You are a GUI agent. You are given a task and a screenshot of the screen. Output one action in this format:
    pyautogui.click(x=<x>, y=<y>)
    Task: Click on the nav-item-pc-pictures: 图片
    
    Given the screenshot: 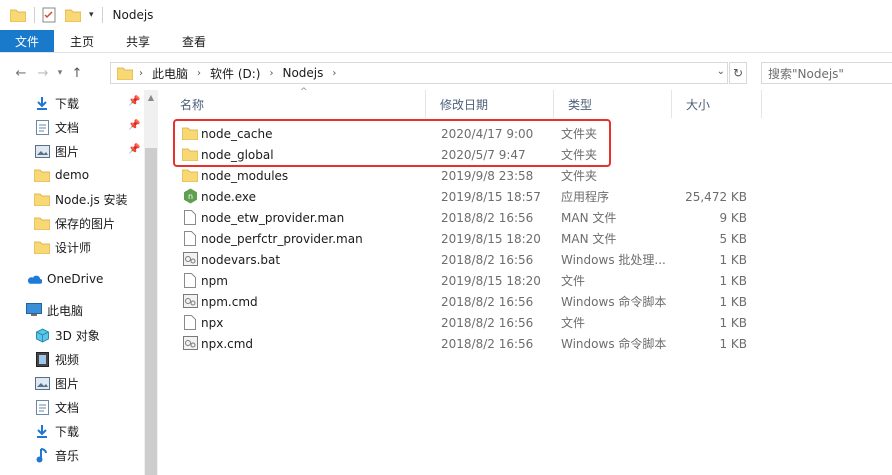 What is the action you would take?
    pyautogui.click(x=56, y=383)
    